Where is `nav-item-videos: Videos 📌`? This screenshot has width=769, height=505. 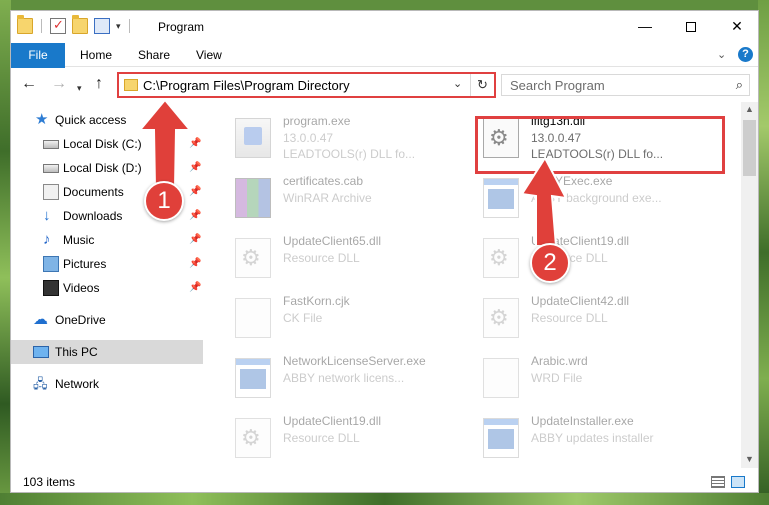
nav-item-videos: Videos 📌 is located at coordinates (107, 288).